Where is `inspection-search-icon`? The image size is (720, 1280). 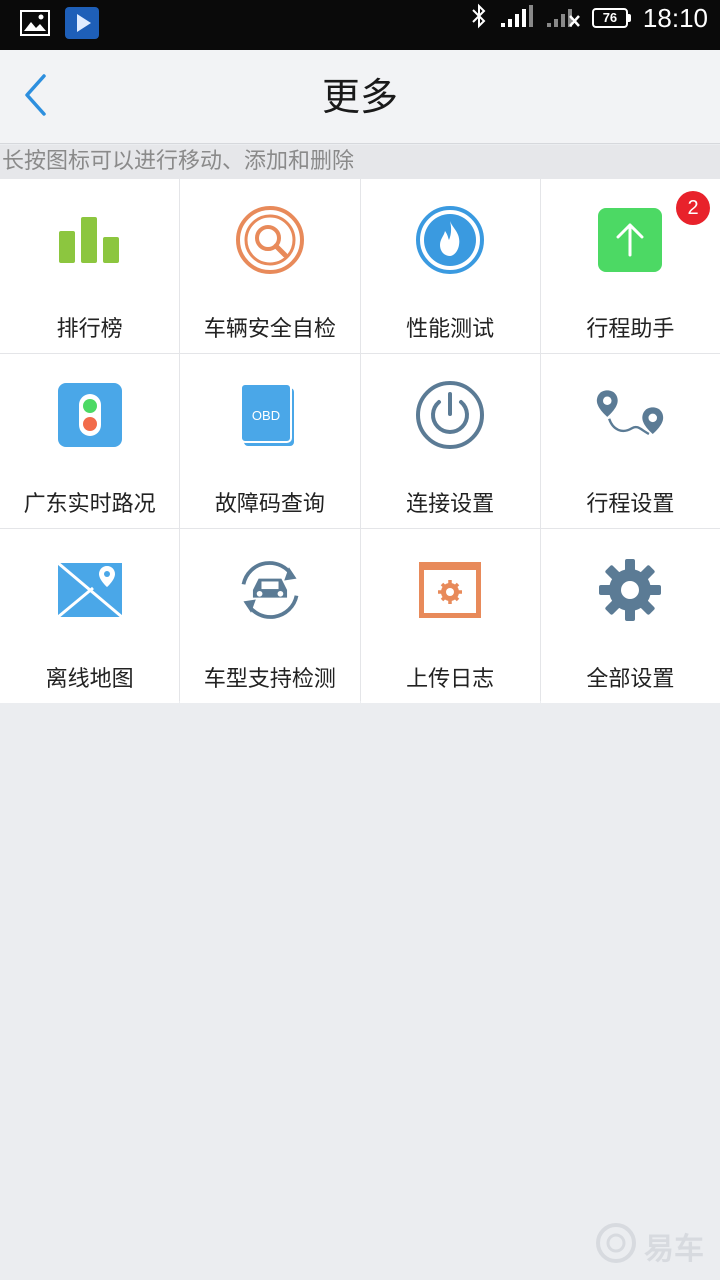
inspection-search-icon is located at coordinates (270, 240).